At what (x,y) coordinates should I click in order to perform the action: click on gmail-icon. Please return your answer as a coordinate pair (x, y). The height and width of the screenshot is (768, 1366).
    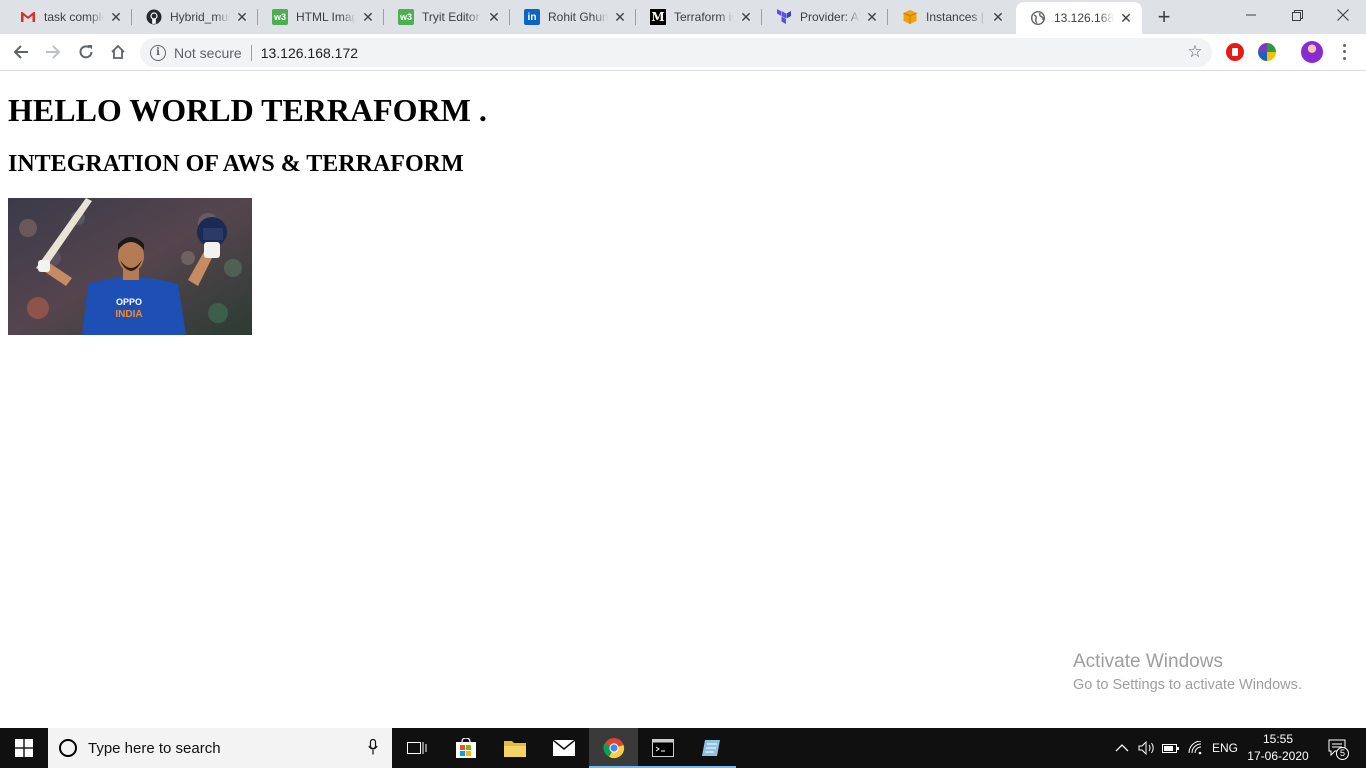
    Looking at the image, I should click on (28, 17).